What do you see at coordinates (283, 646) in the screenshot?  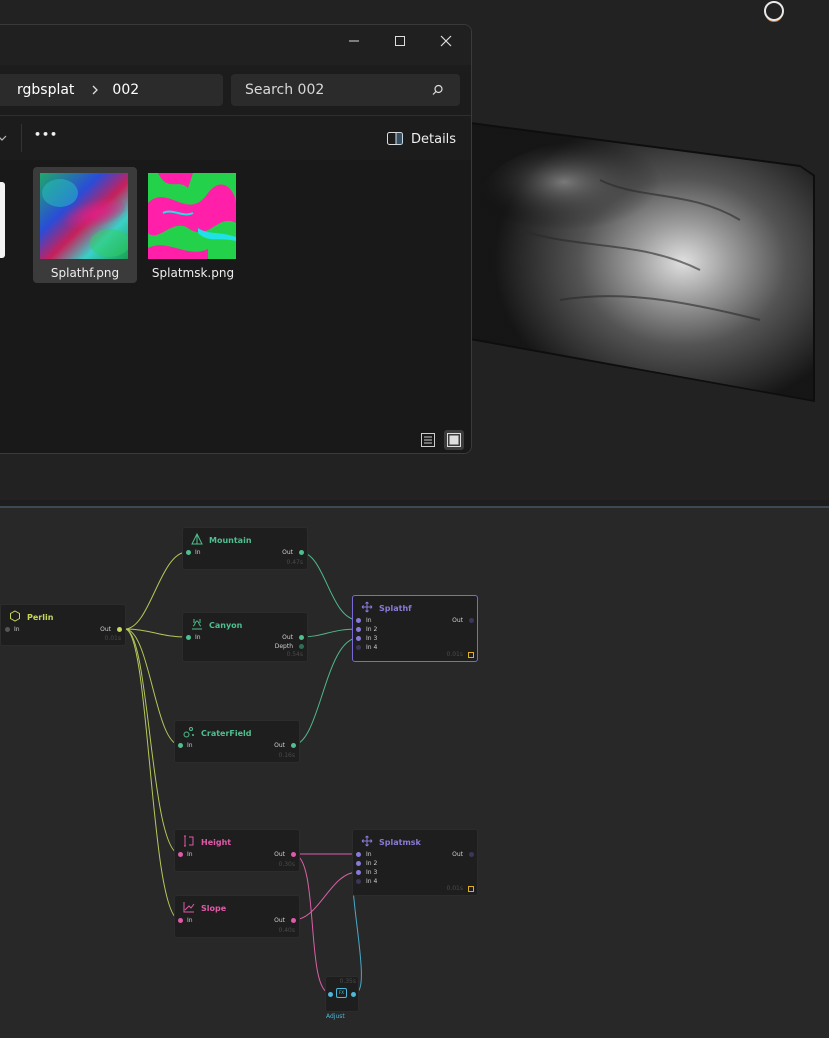 I see `port-label: Depth` at bounding box center [283, 646].